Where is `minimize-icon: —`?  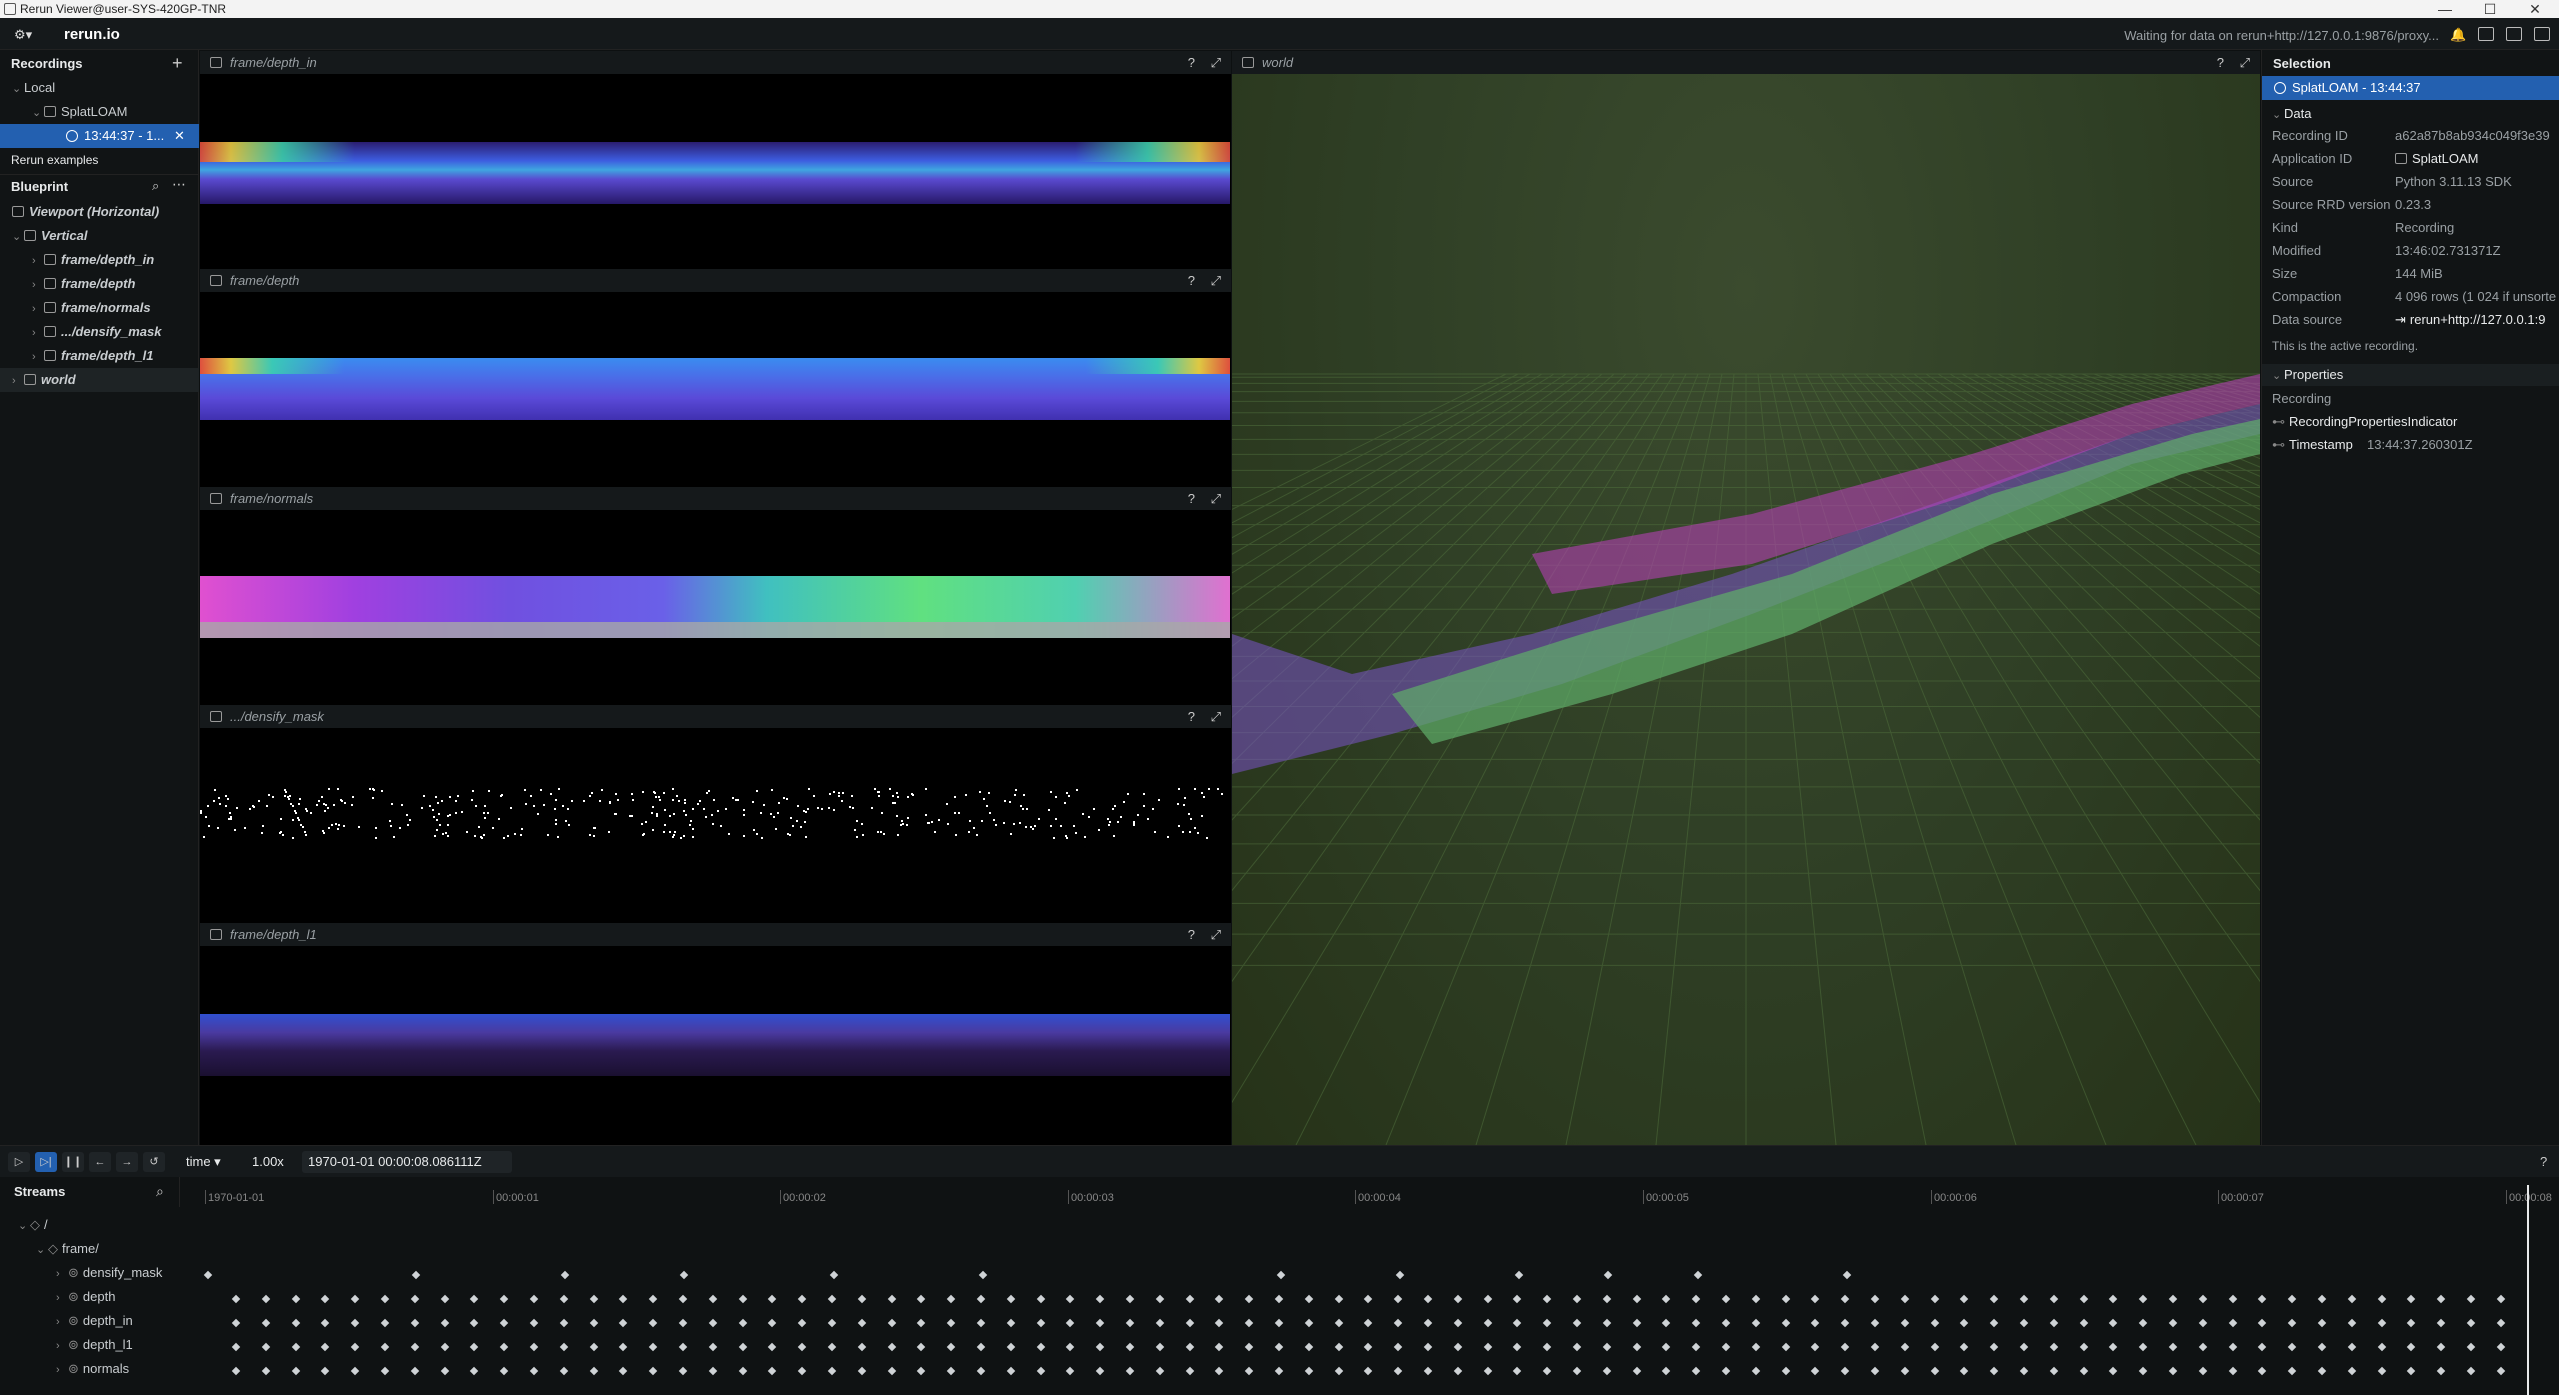
minimize-icon: — is located at coordinates (2445, 9).